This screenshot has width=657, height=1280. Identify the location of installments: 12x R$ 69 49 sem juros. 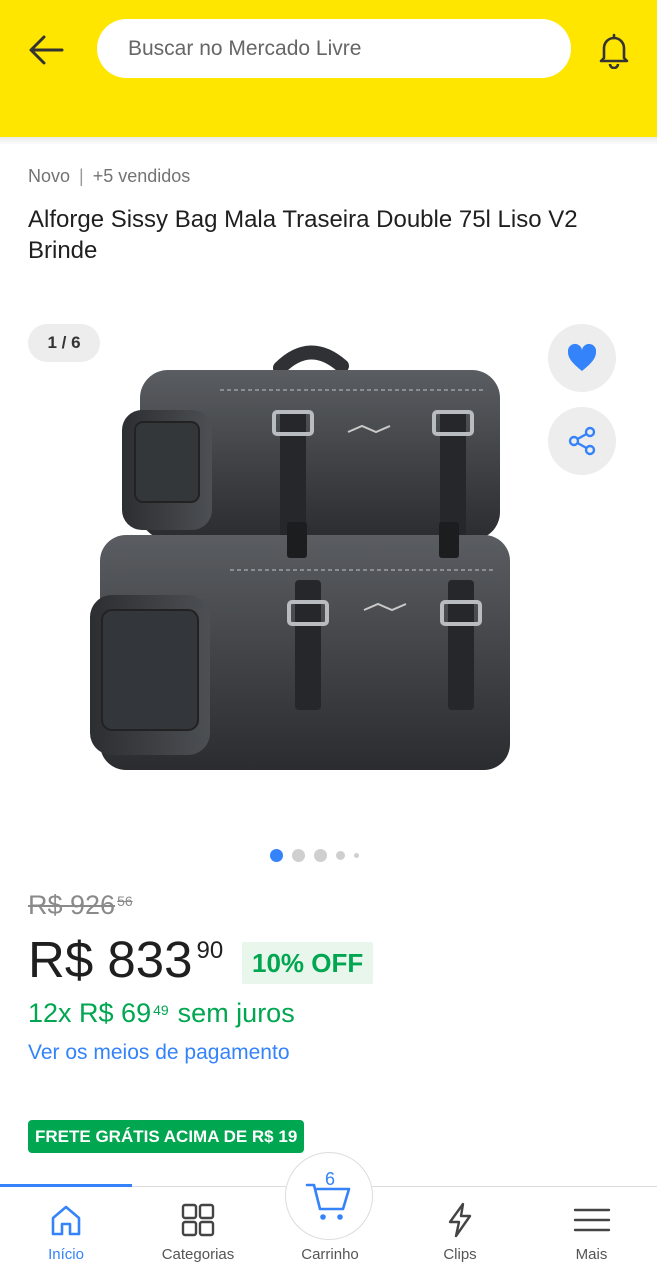
(161, 1013).